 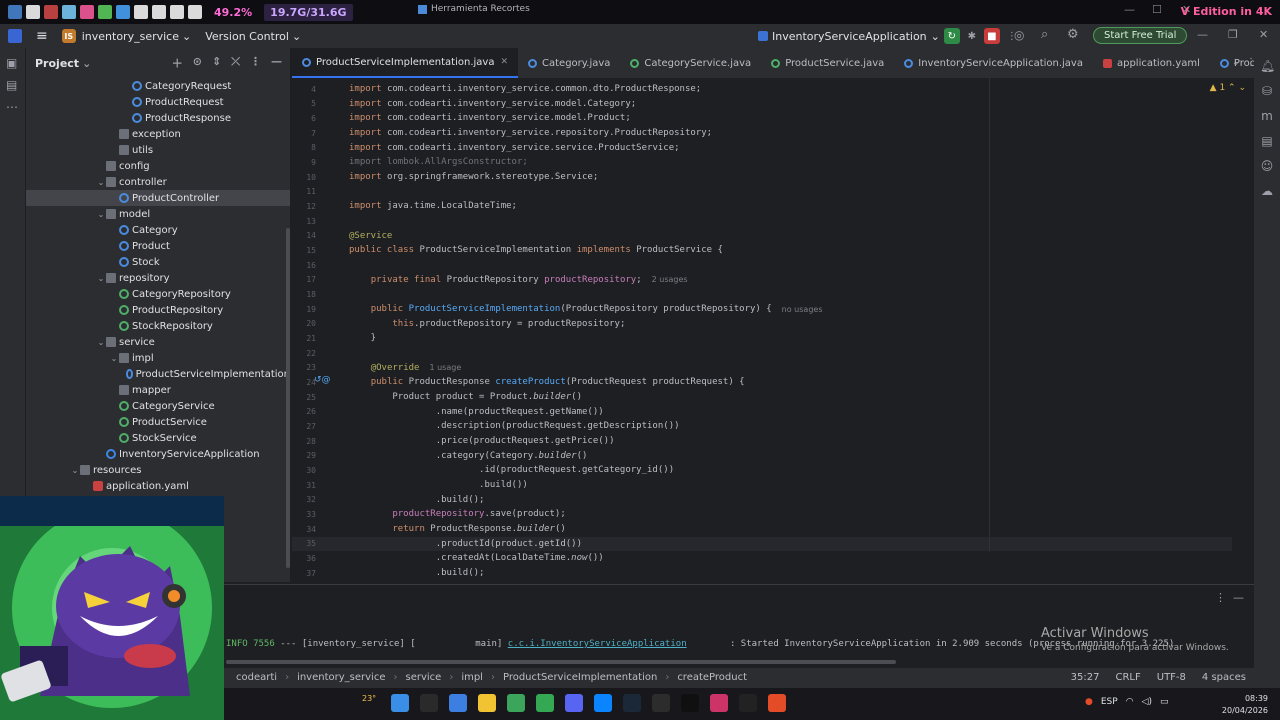 What do you see at coordinates (158, 118) in the screenshot?
I see `tree-item: ProductResponse` at bounding box center [158, 118].